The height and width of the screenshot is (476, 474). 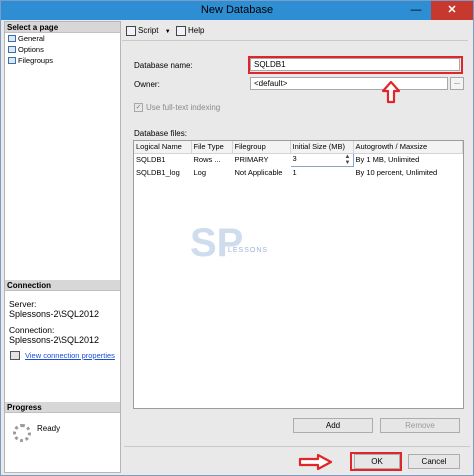 I want to click on cell-initial-size: 1, so click(x=322, y=172).